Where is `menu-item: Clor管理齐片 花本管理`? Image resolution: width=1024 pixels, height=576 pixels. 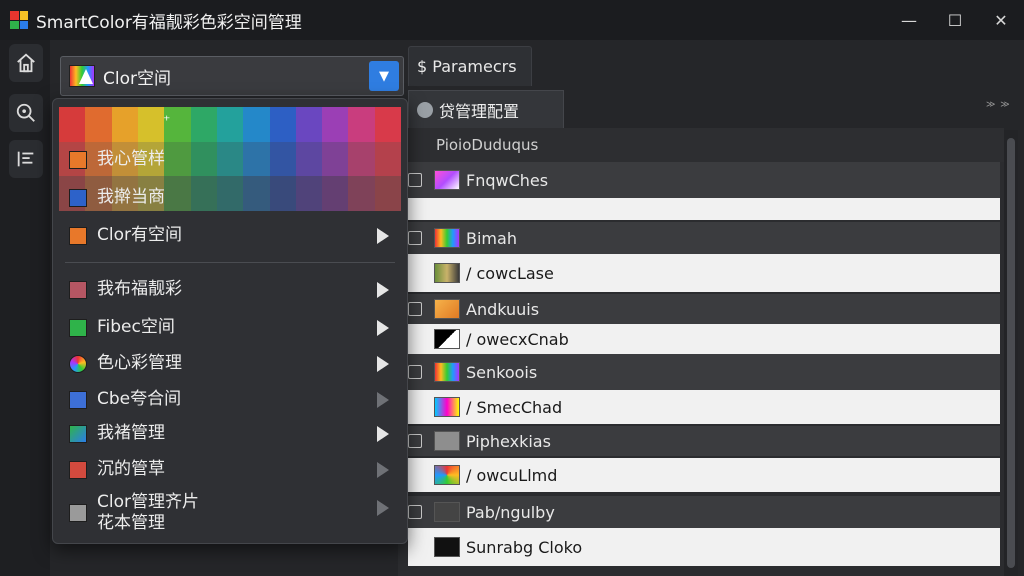
menu-item: Clor管理齐片 花本管理 is located at coordinates (230, 513).